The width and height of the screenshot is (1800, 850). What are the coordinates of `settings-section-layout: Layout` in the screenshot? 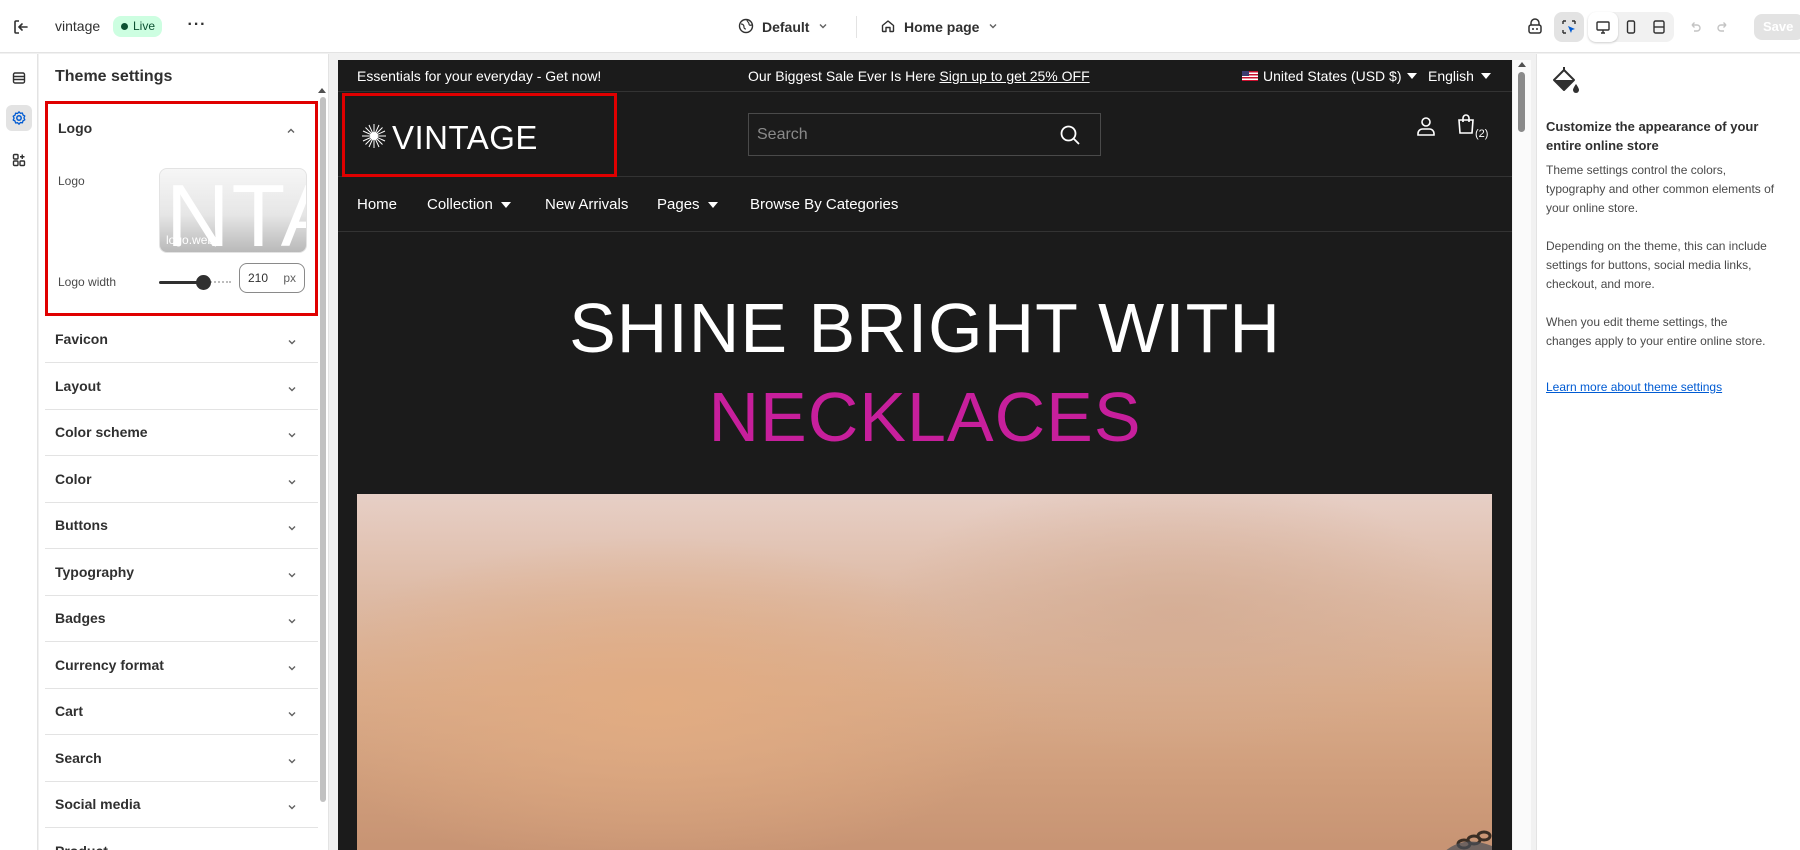 It's located at (181, 387).